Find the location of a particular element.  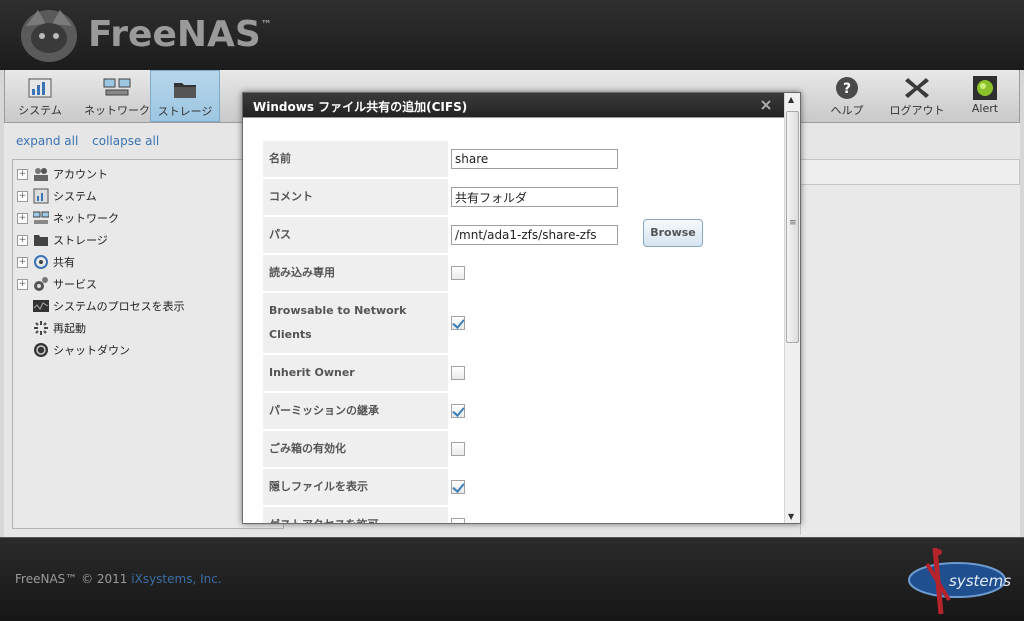

share-icon is located at coordinates (41, 262).